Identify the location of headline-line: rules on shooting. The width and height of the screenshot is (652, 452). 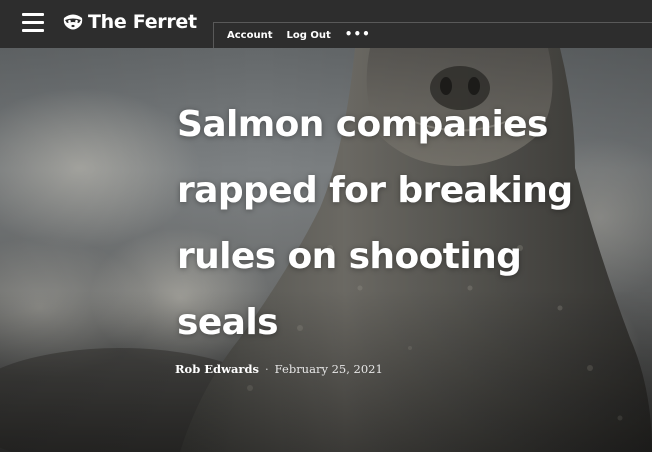
(349, 256).